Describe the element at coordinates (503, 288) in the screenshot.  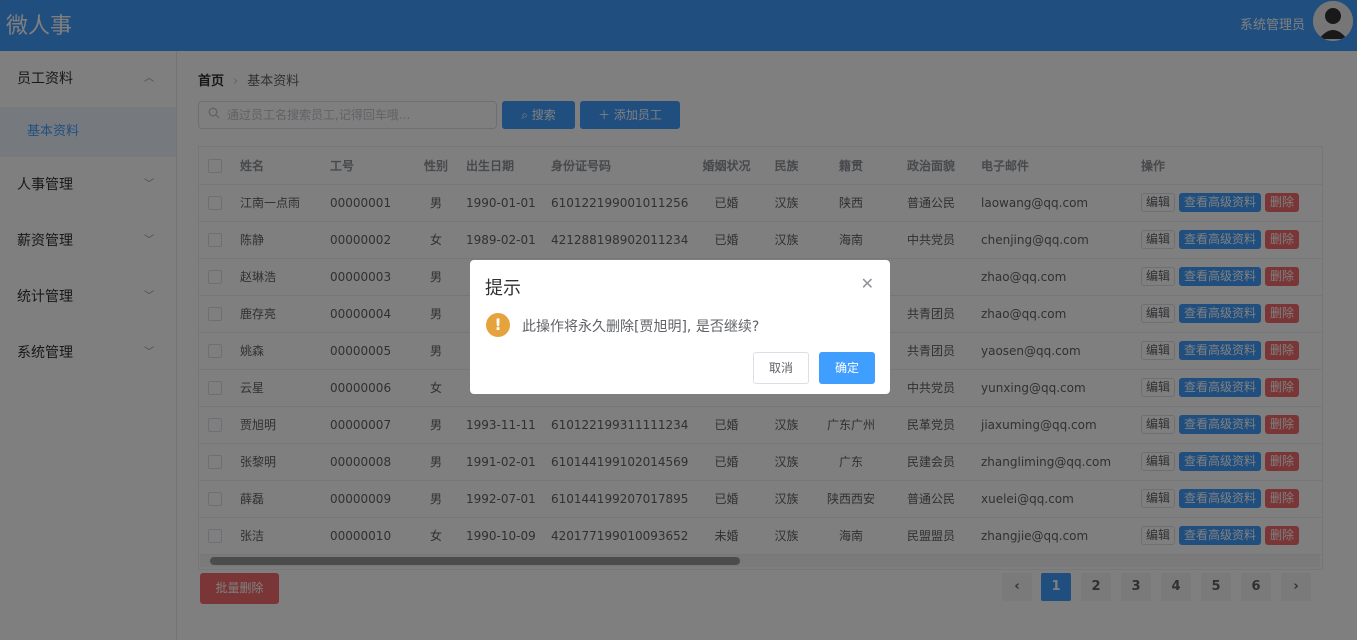
I see `dialog-title: 提示` at that location.